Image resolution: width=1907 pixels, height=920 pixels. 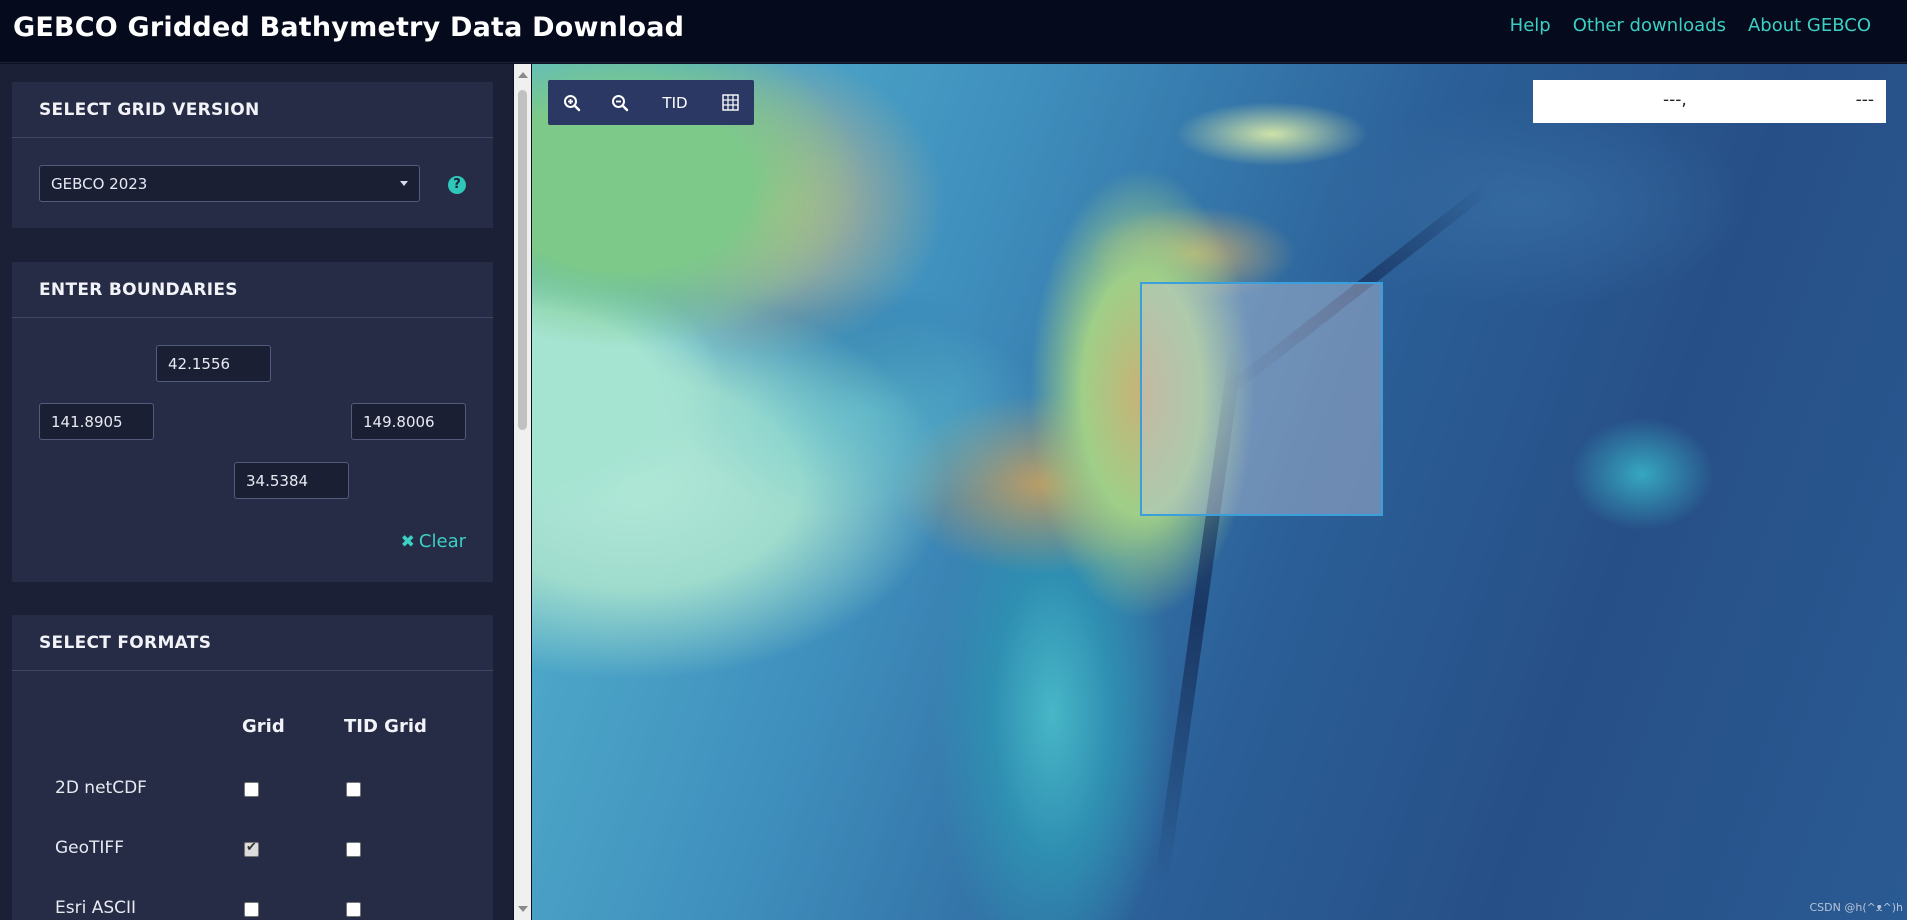 I want to click on watermark: CSDN @h(^ᴥ^)h, so click(x=1856, y=907).